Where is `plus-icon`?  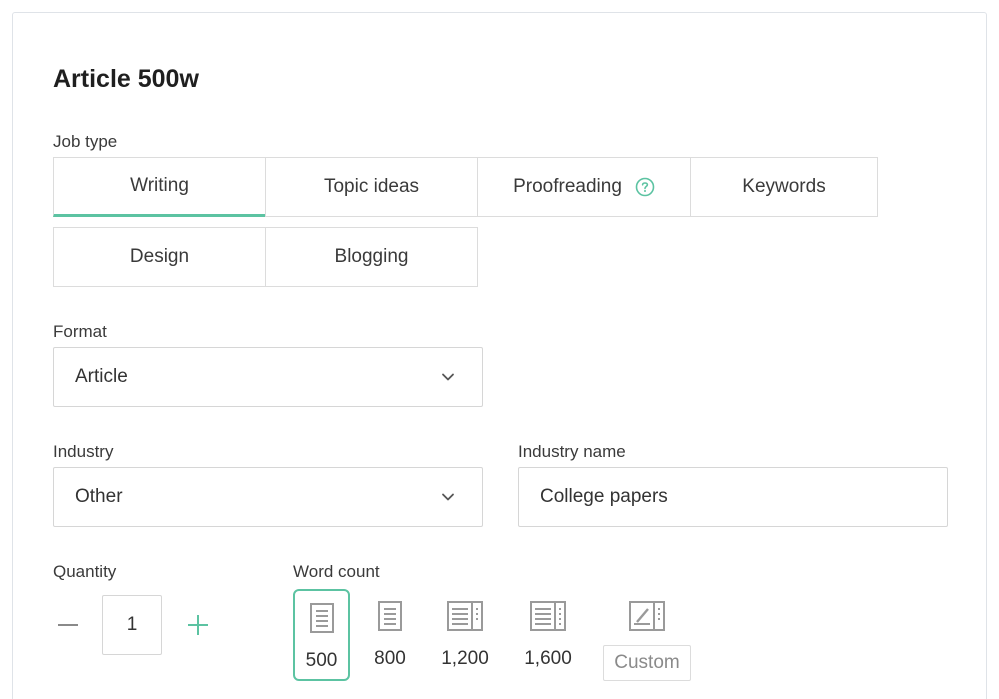 plus-icon is located at coordinates (198, 625).